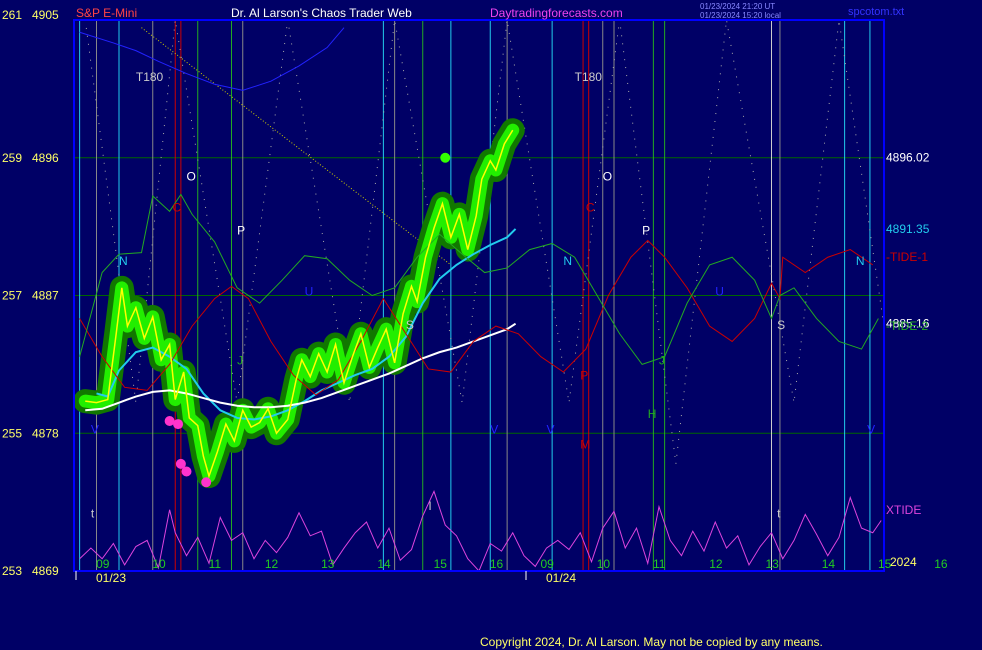 Image resolution: width=982 pixels, height=650 pixels. I want to click on x-date-label: 01/23, so click(111, 578).